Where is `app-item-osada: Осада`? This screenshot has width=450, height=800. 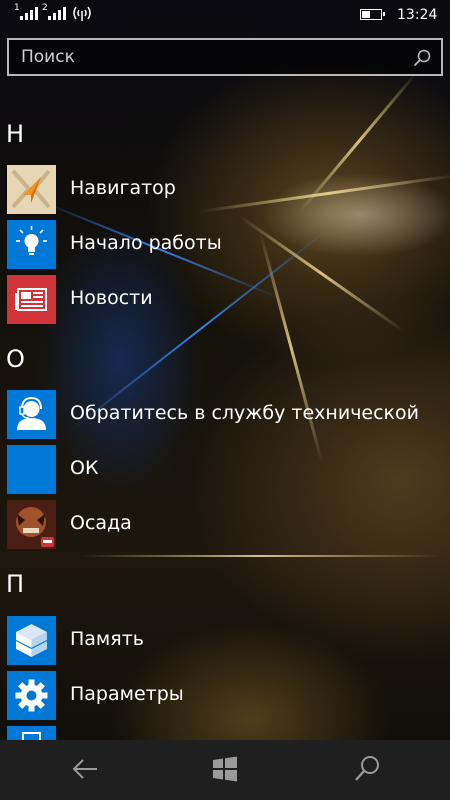
app-item-osada: Осада is located at coordinates (225, 526).